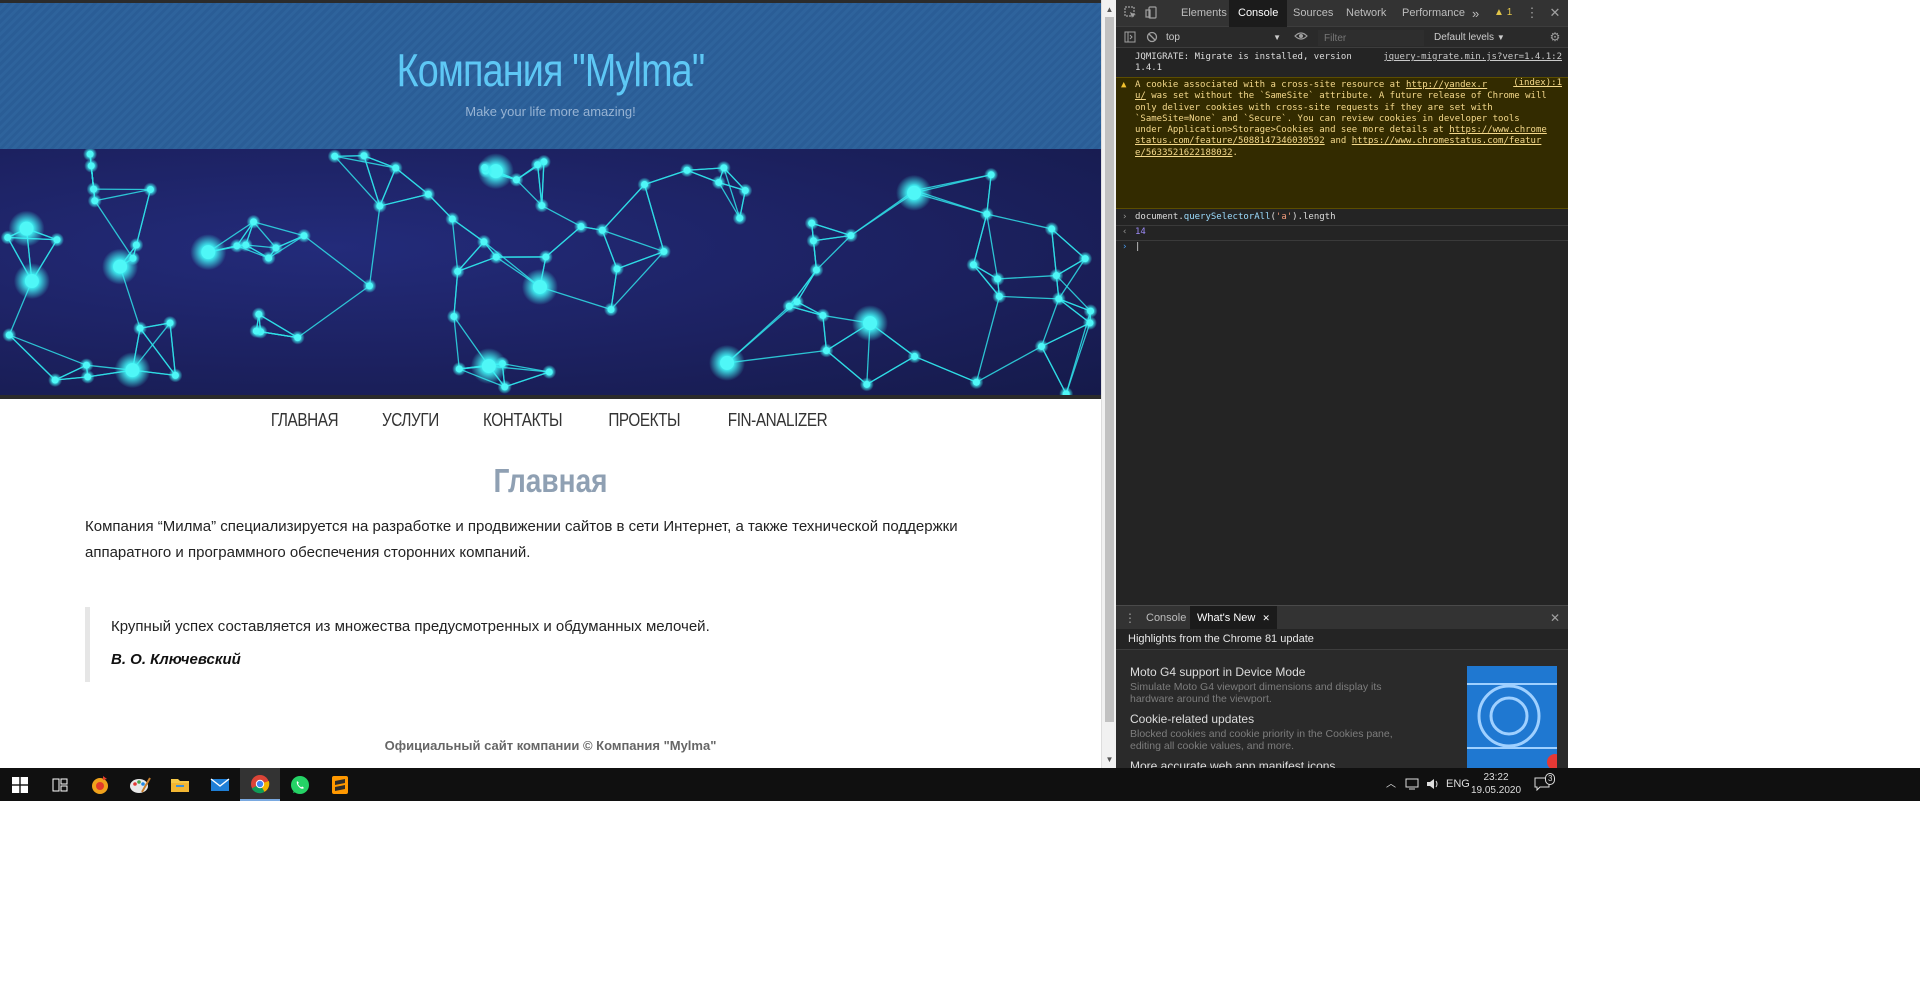 The image size is (1920, 981). I want to click on input-chevron-icon: ›, so click(1125, 217).